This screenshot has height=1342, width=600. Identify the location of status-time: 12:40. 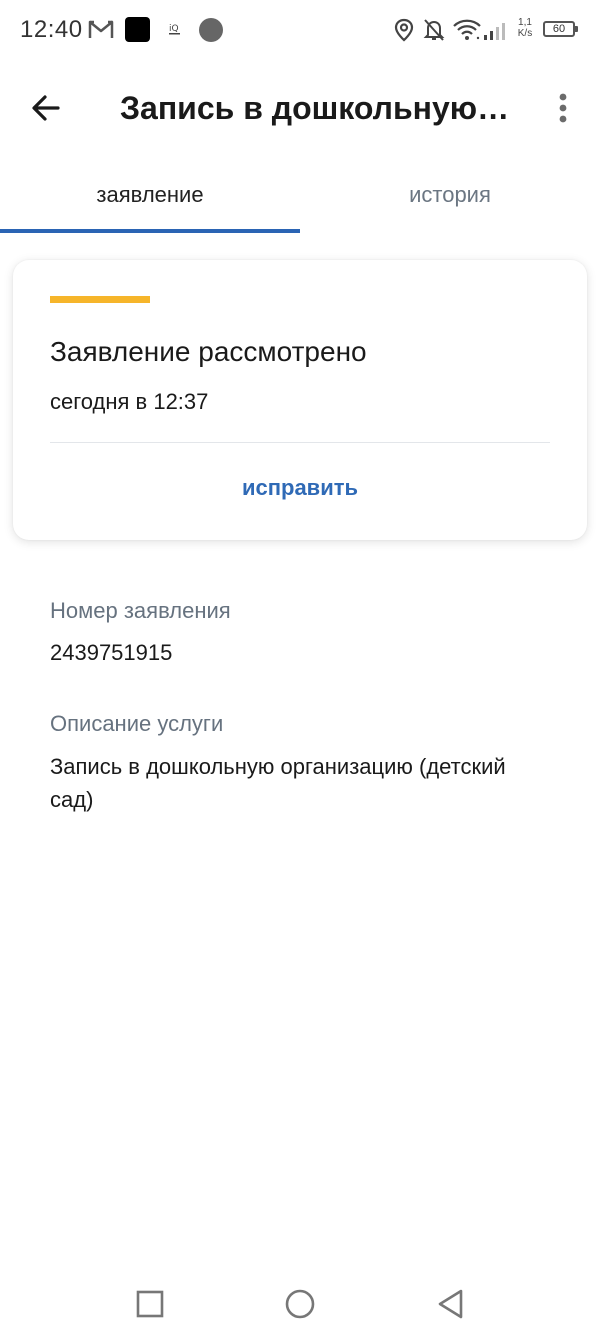
(51, 29).